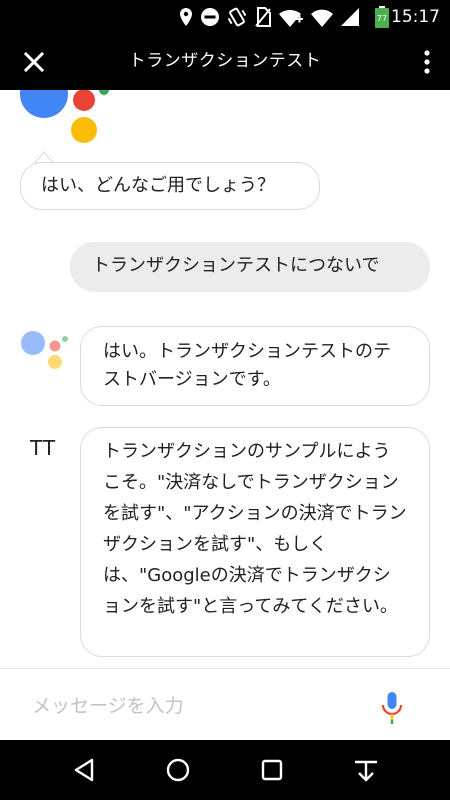  I want to click on do-not-disturb-icon, so click(210, 17).